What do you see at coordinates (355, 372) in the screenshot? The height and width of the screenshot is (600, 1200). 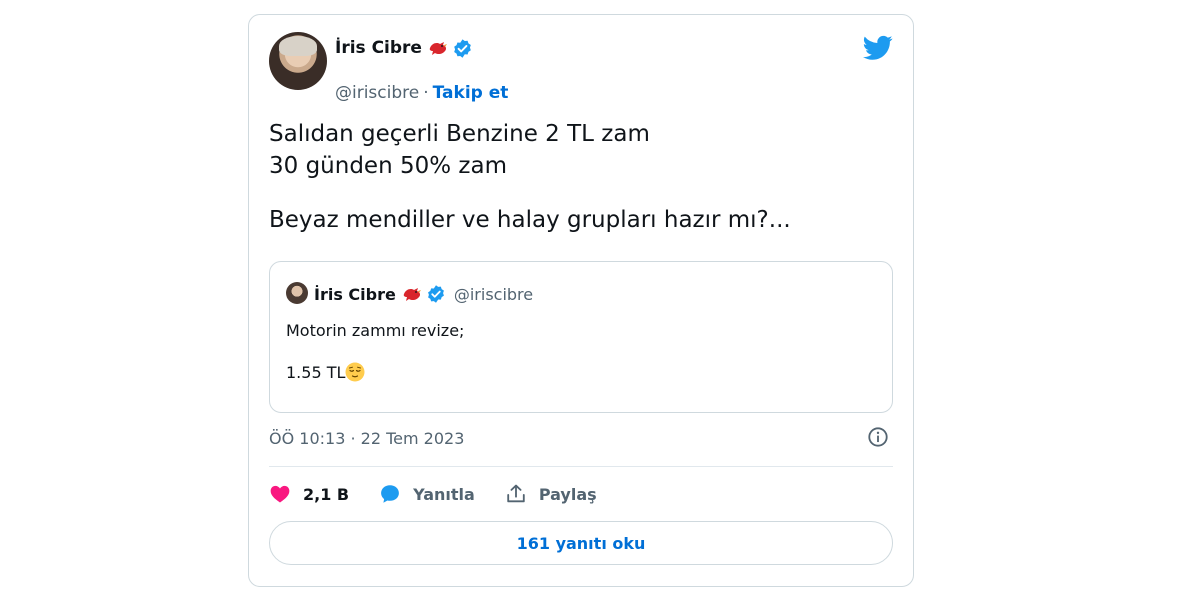 I see `relieved-face-emoji-icon` at bounding box center [355, 372].